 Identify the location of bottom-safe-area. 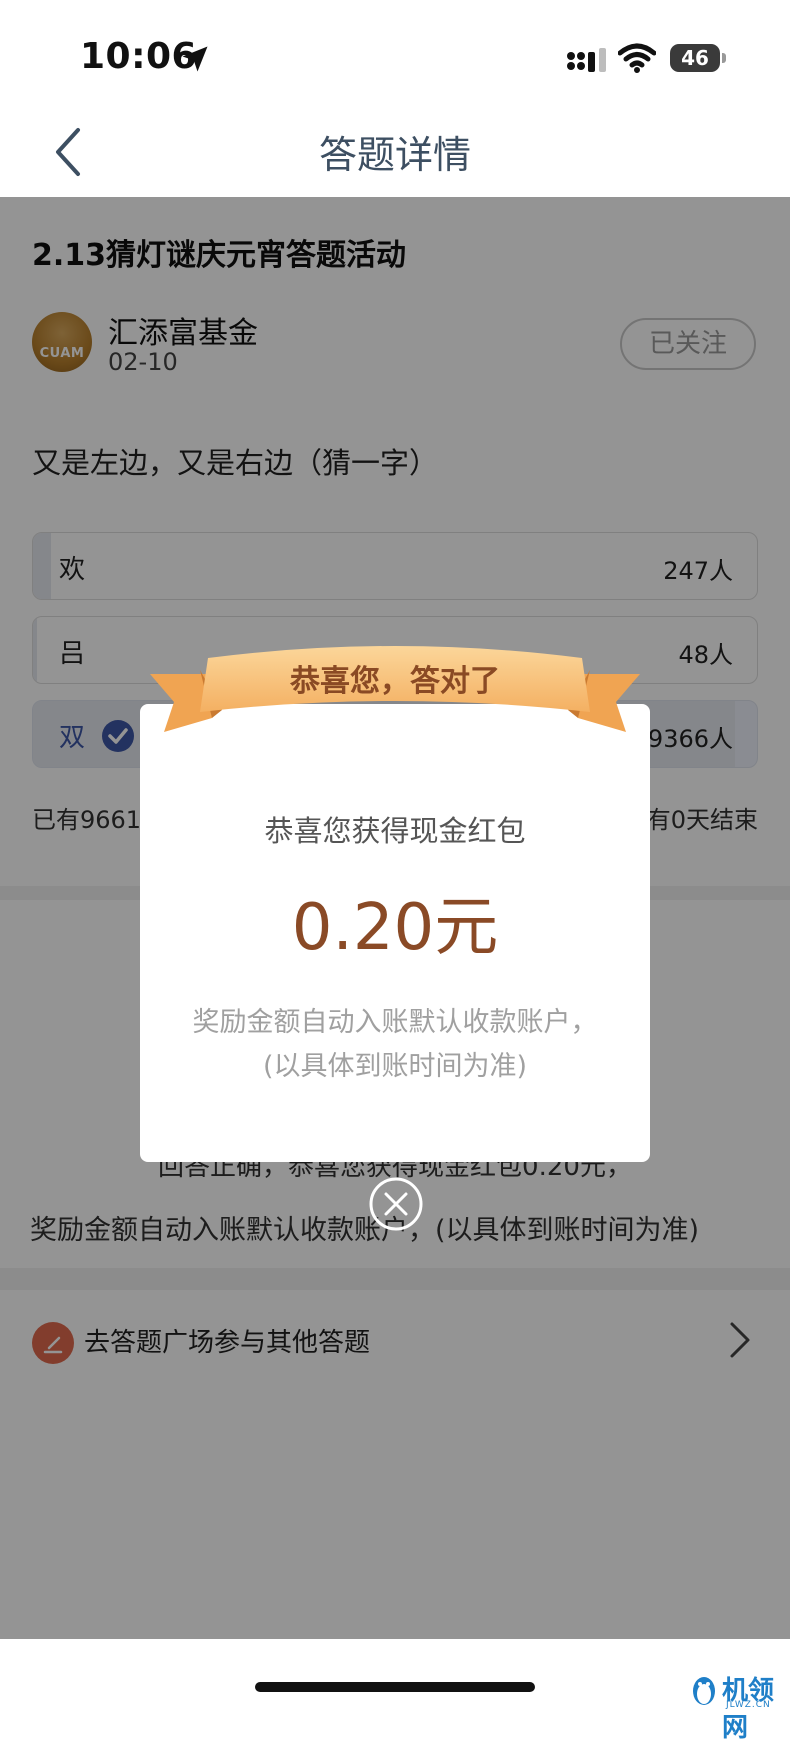
(395, 1675).